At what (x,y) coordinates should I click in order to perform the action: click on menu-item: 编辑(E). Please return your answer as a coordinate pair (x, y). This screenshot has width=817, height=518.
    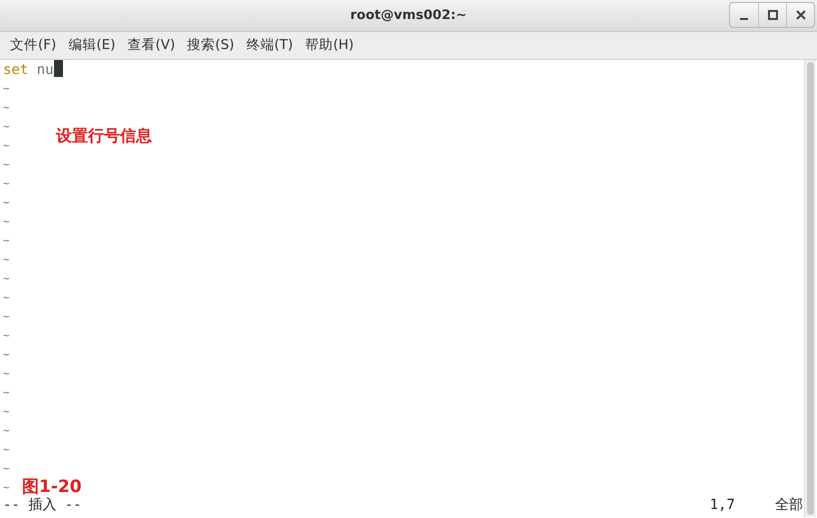
    Looking at the image, I should click on (92, 45).